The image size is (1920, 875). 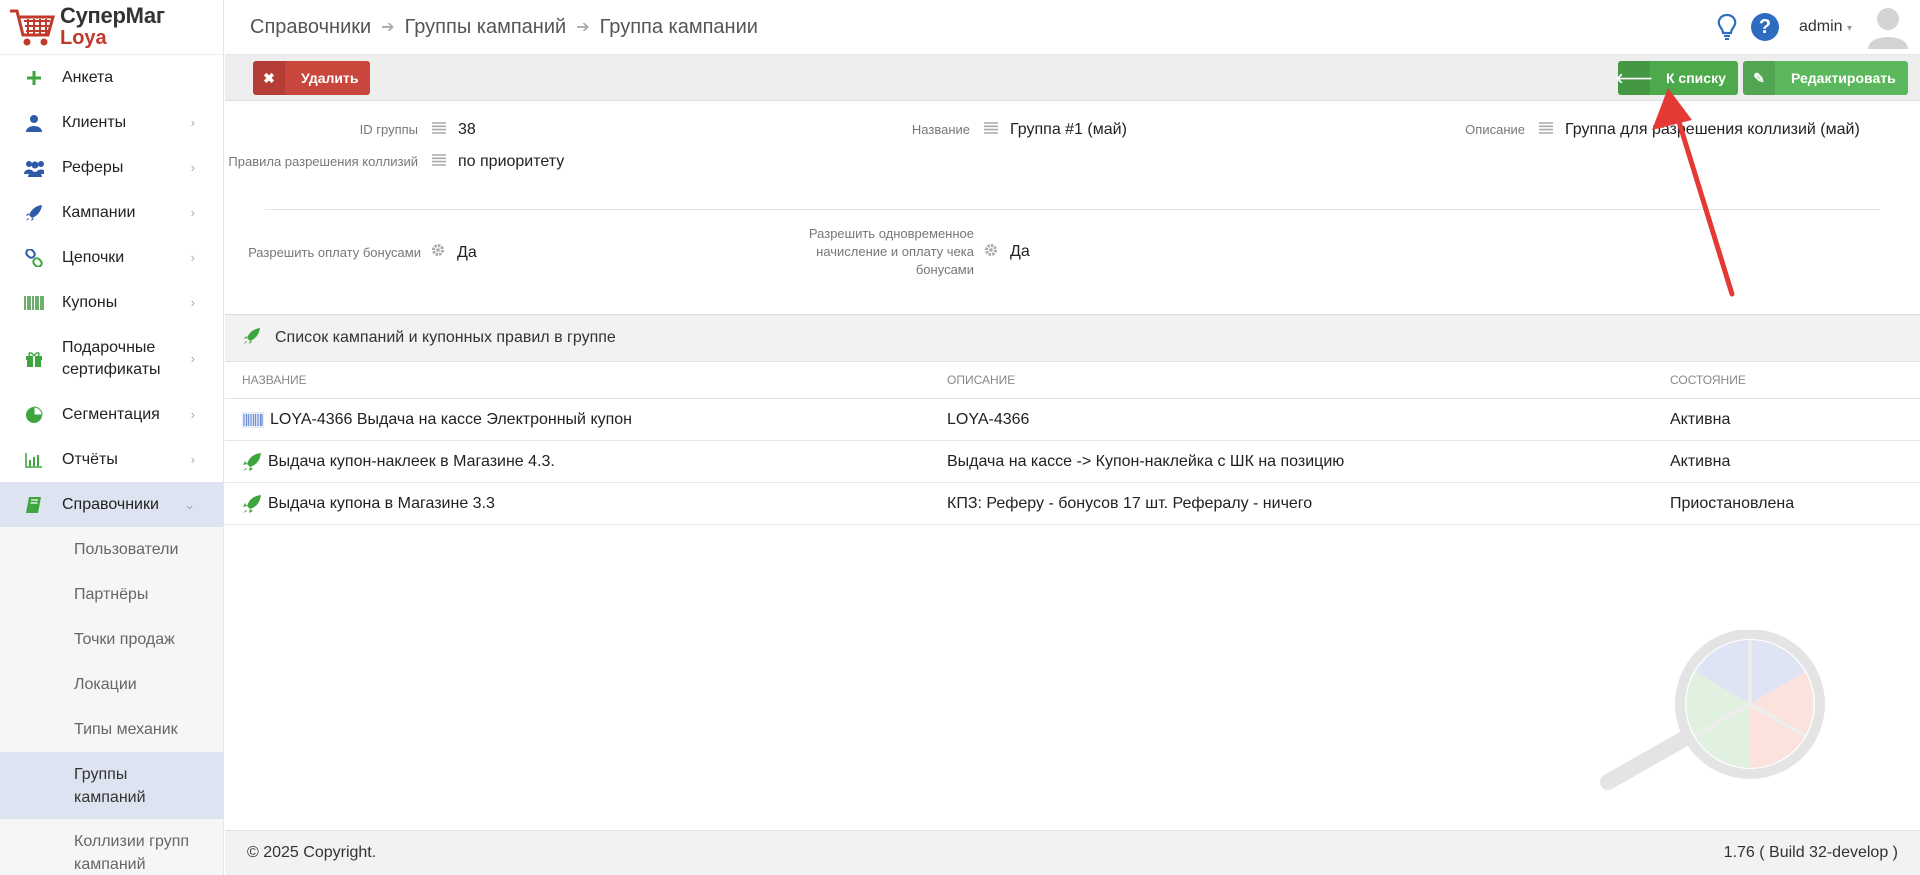 What do you see at coordinates (83, 38) in the screenshot?
I see `logo-subtitle: Loya` at bounding box center [83, 38].